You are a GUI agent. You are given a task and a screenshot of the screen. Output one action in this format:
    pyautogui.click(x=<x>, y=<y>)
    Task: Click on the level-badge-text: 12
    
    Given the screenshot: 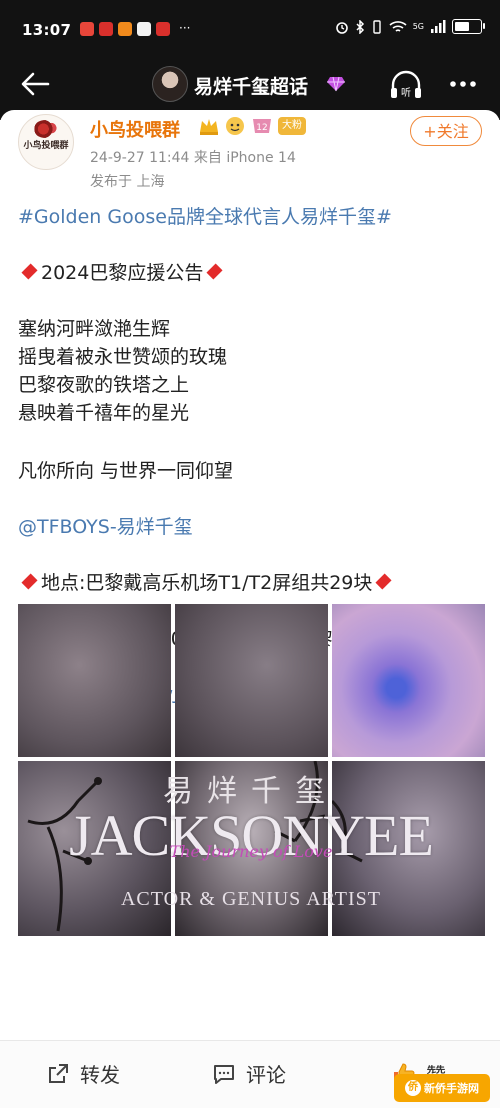 What is the action you would take?
    pyautogui.click(x=261, y=128)
    